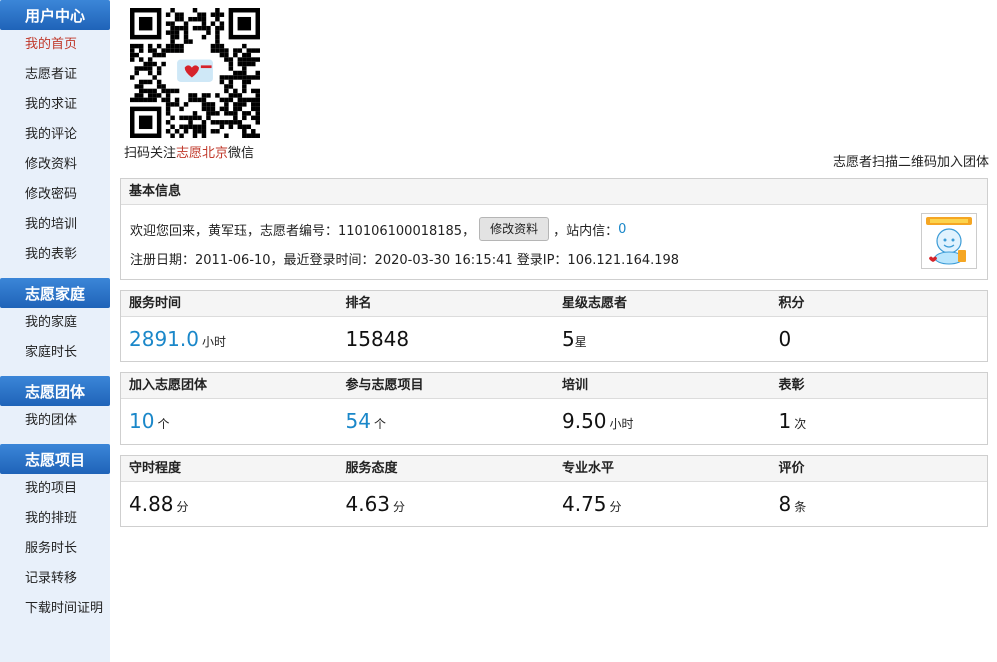 This screenshot has height=662, width=997. Describe the element at coordinates (368, 504) in the screenshot. I see `attitude-value: 4.63` at that location.